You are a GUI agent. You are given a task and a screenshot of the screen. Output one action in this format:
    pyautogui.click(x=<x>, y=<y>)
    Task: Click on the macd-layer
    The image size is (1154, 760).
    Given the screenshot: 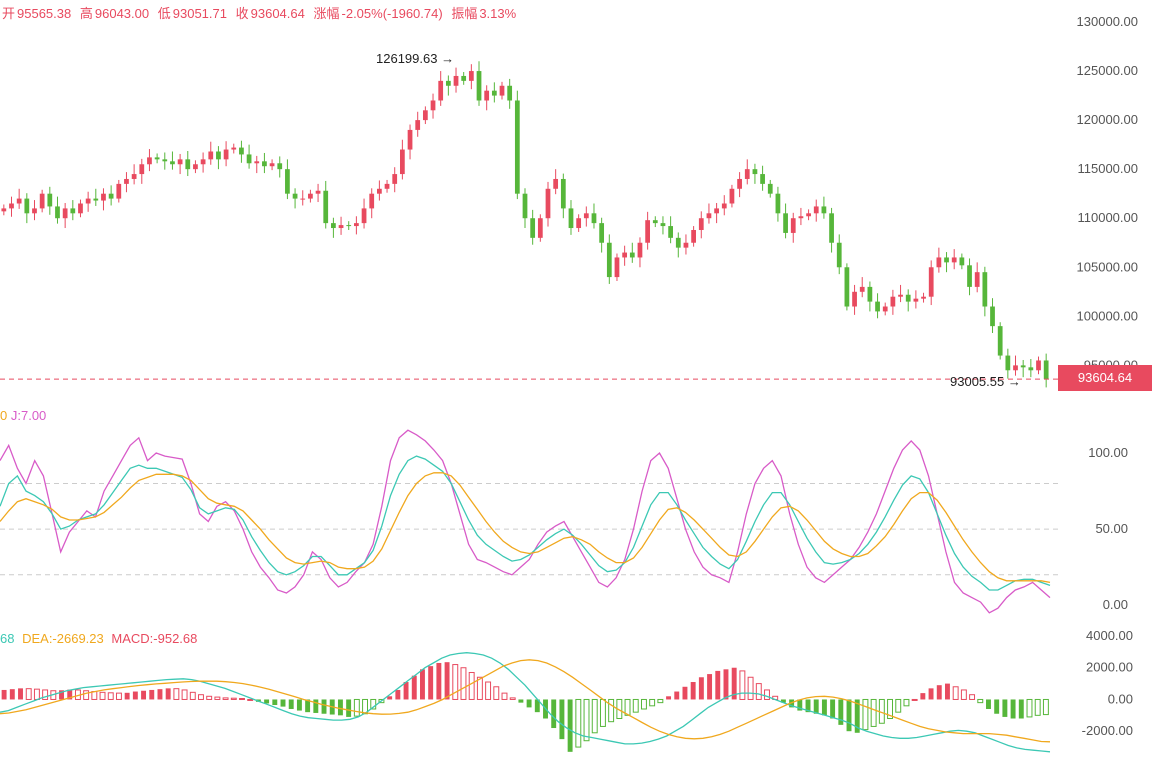 What is the action you would take?
    pyautogui.click(x=525, y=702)
    